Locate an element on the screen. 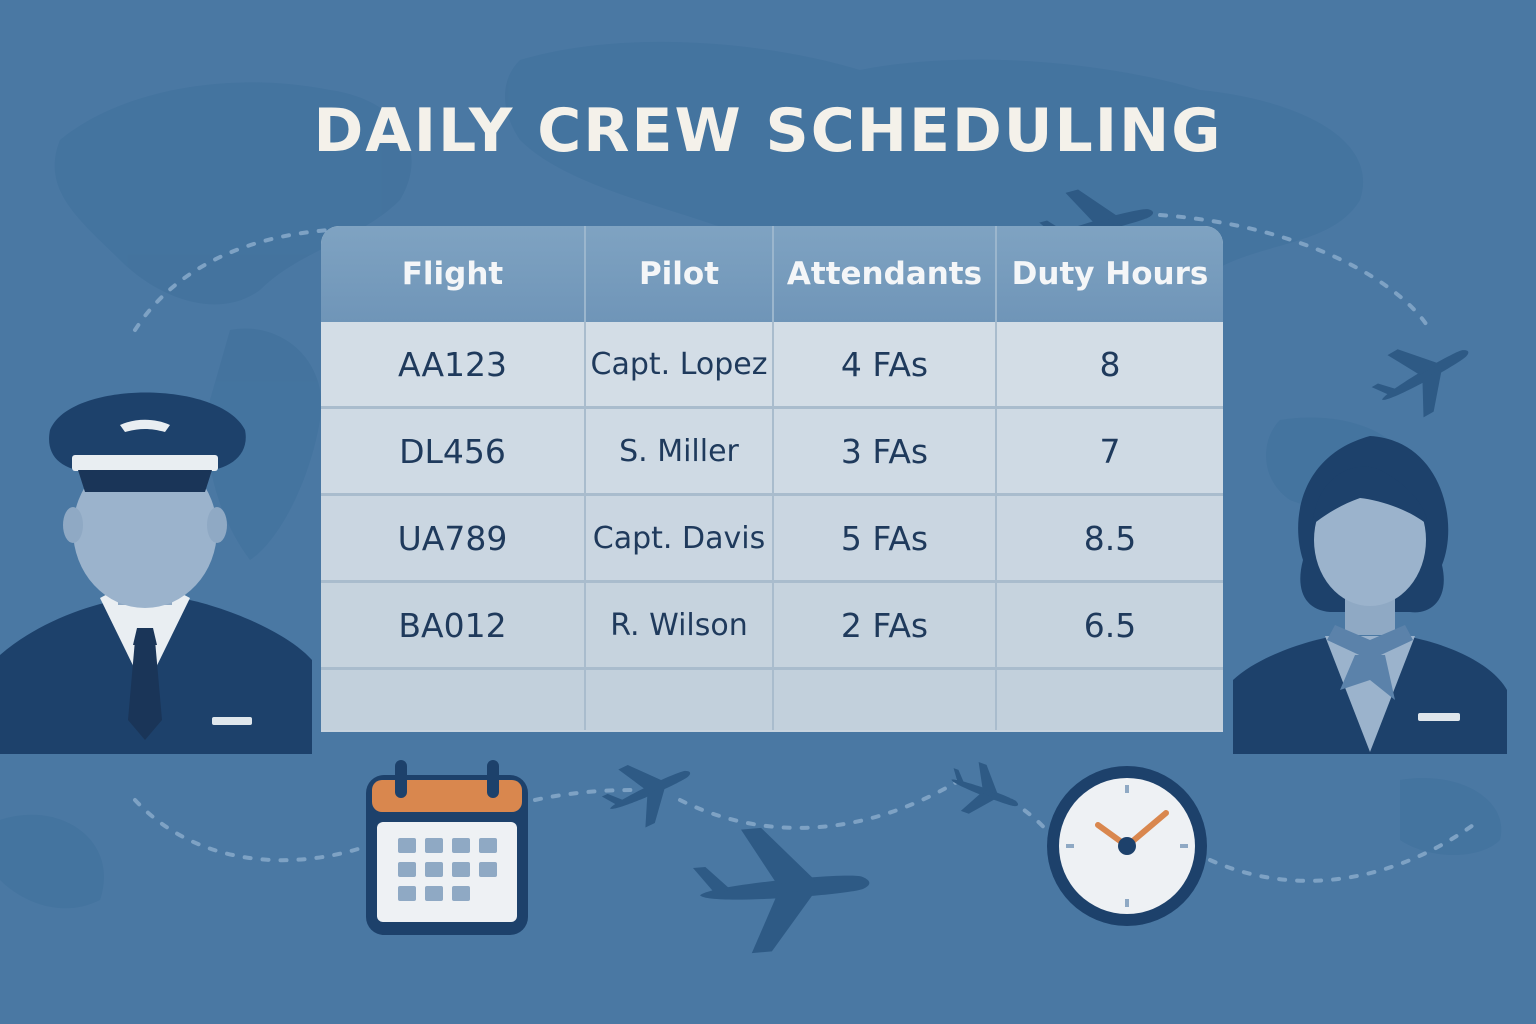 Image resolution: width=1536 pixels, height=1024 pixels. cell-duty-hours: 8.5 is located at coordinates (1110, 538).